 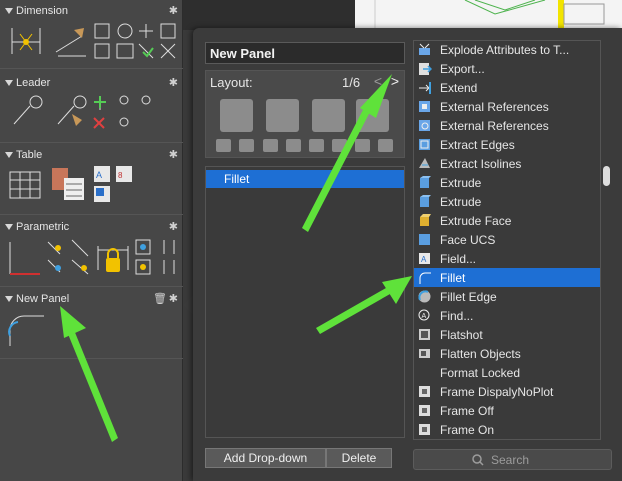 What do you see at coordinates (305, 114) in the screenshot?
I see `layout-selector: Layout: 1/6 < >` at bounding box center [305, 114].